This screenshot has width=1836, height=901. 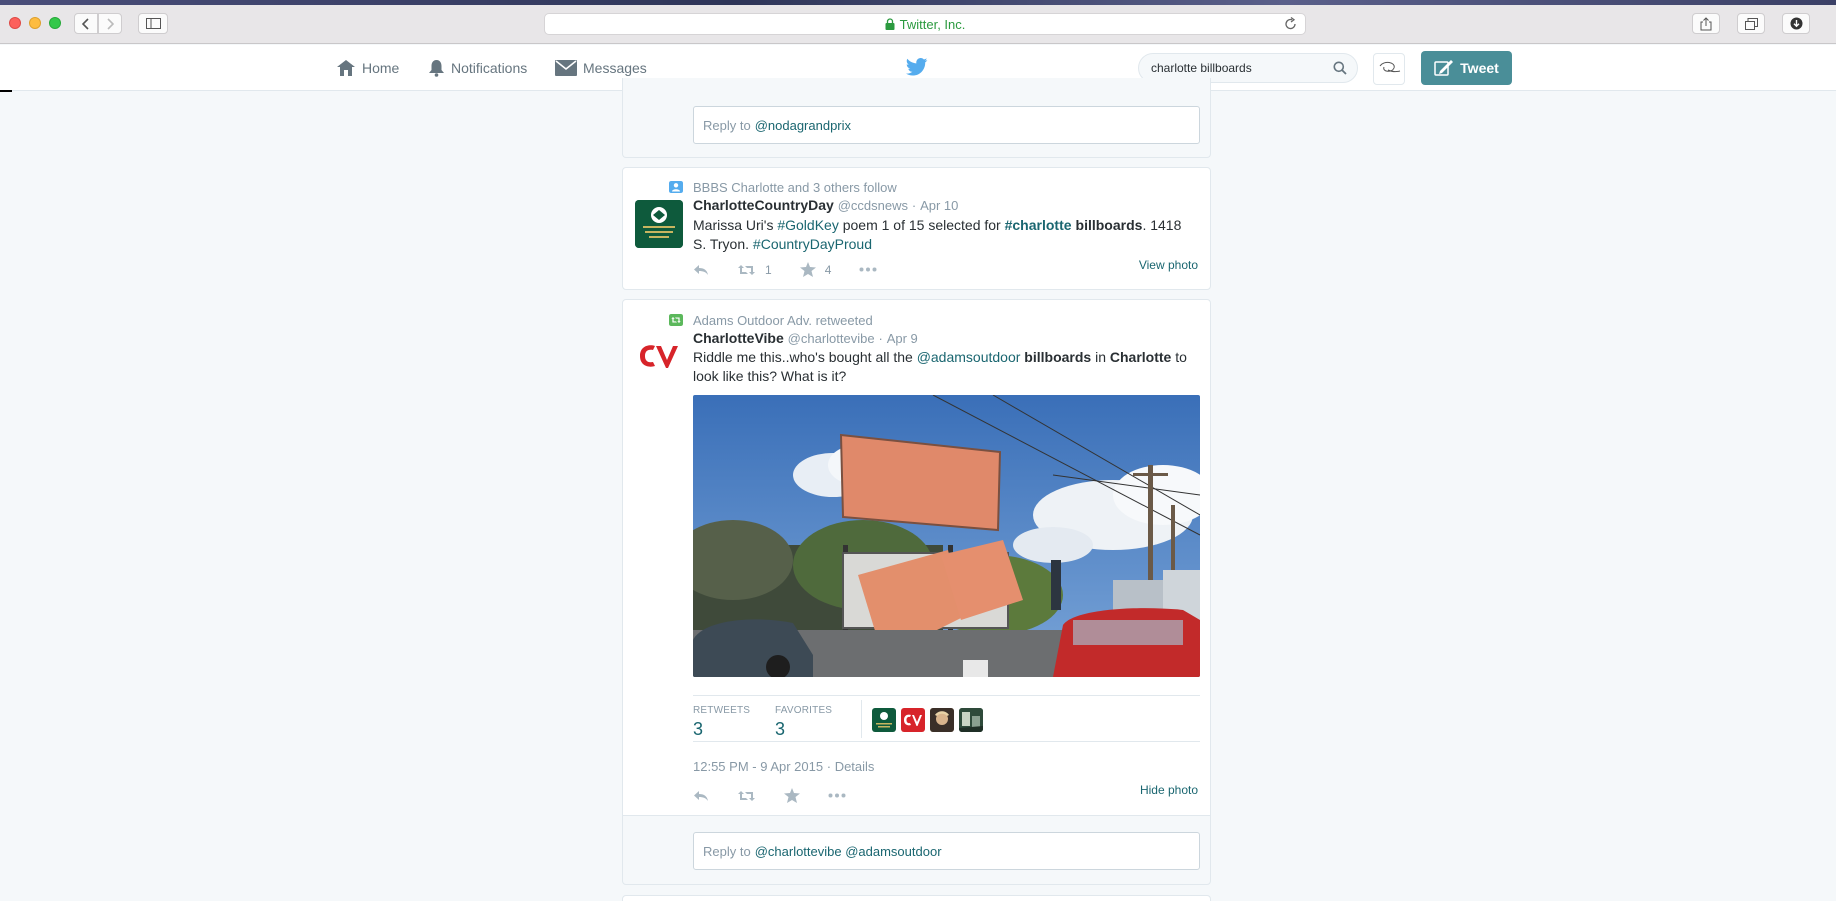 I want to click on person-follow-icon, so click(x=676, y=187).